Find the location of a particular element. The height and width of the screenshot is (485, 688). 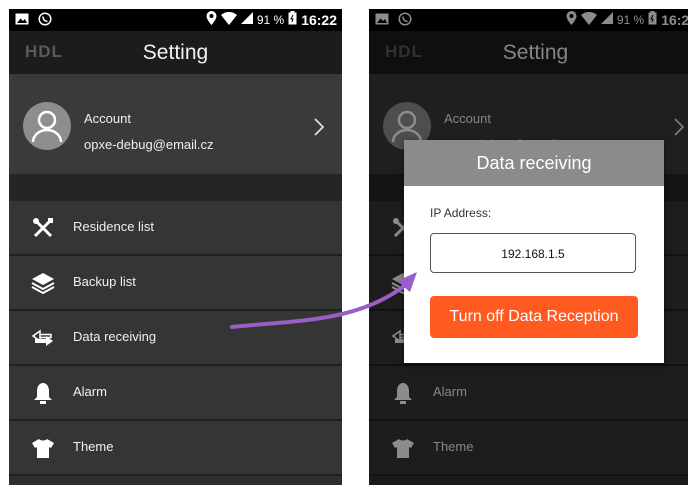

menu-label: Theme is located at coordinates (93, 446).